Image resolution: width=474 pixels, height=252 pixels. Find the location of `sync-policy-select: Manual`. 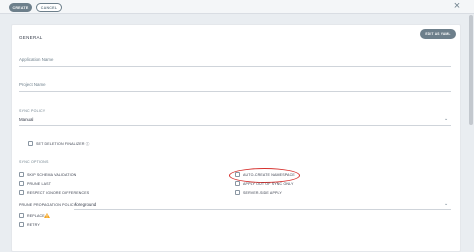

sync-policy-select: Manual is located at coordinates (26, 119).